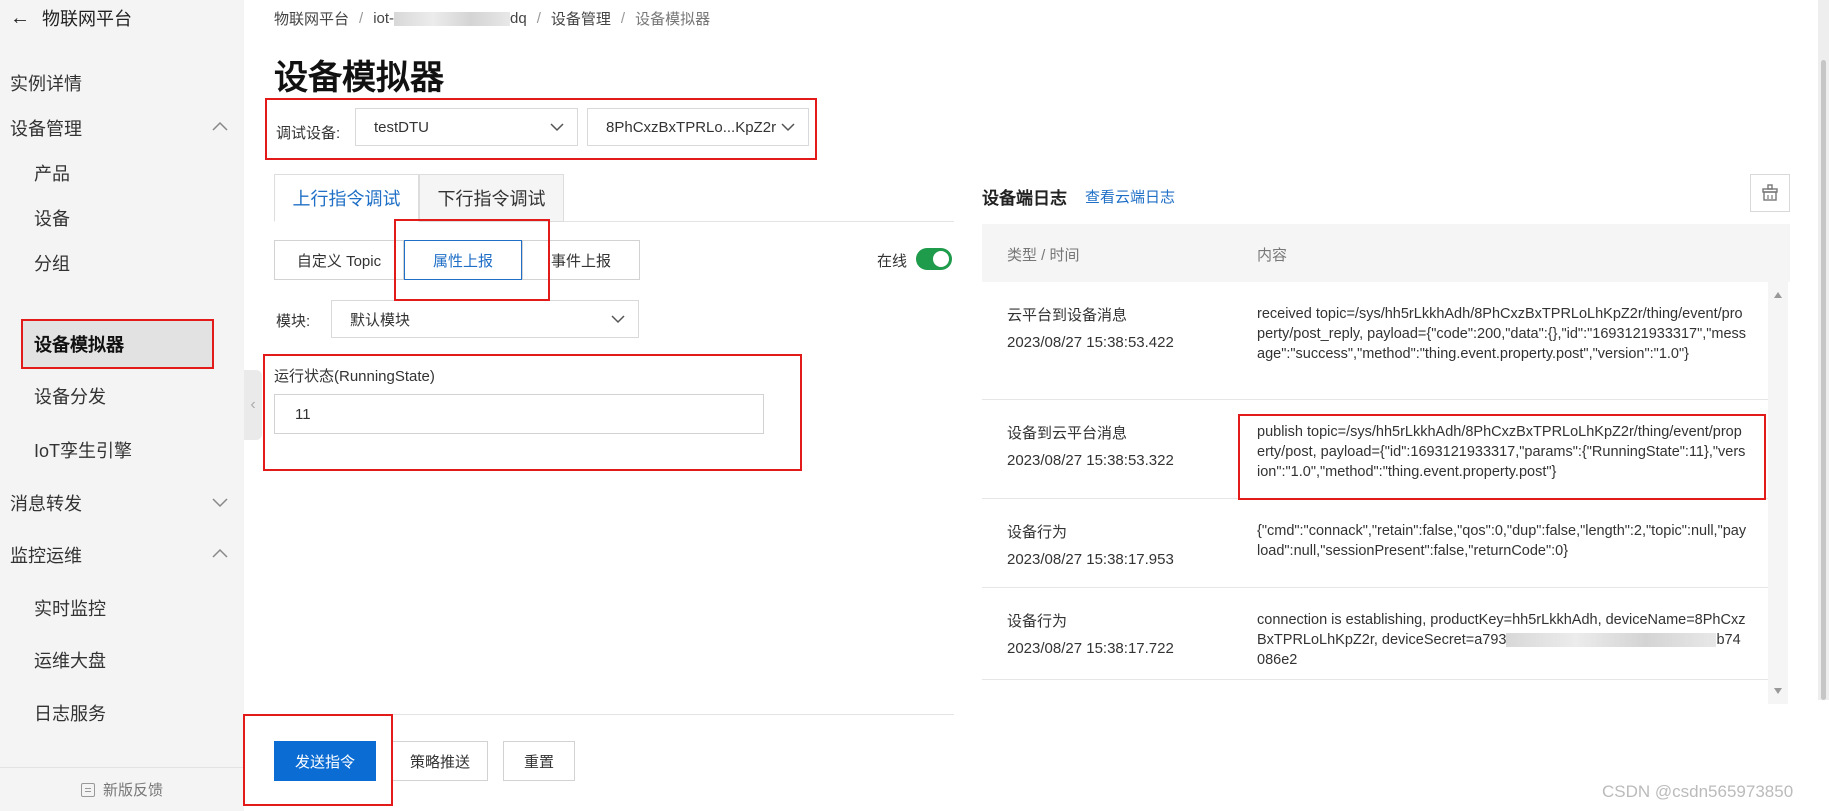 Image resolution: width=1829 pixels, height=811 pixels. I want to click on sidebar-item-label: 监控运维, so click(46, 556).